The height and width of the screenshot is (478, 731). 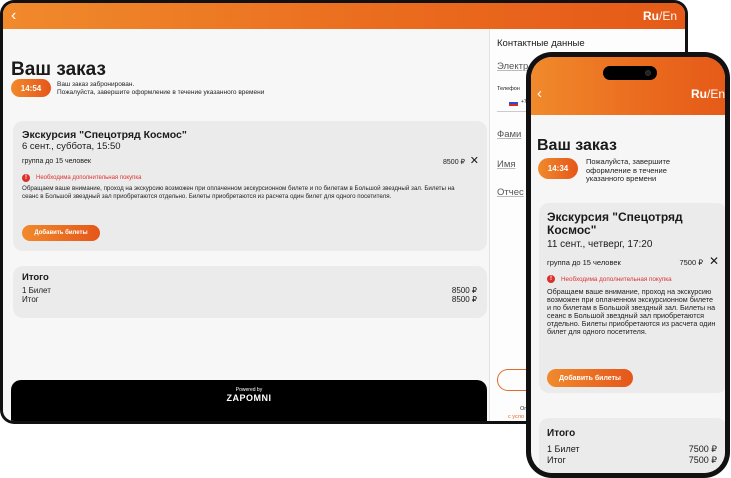 I want to click on tablet-header-bar: ‹ Ru/En, so click(x=344, y=16).